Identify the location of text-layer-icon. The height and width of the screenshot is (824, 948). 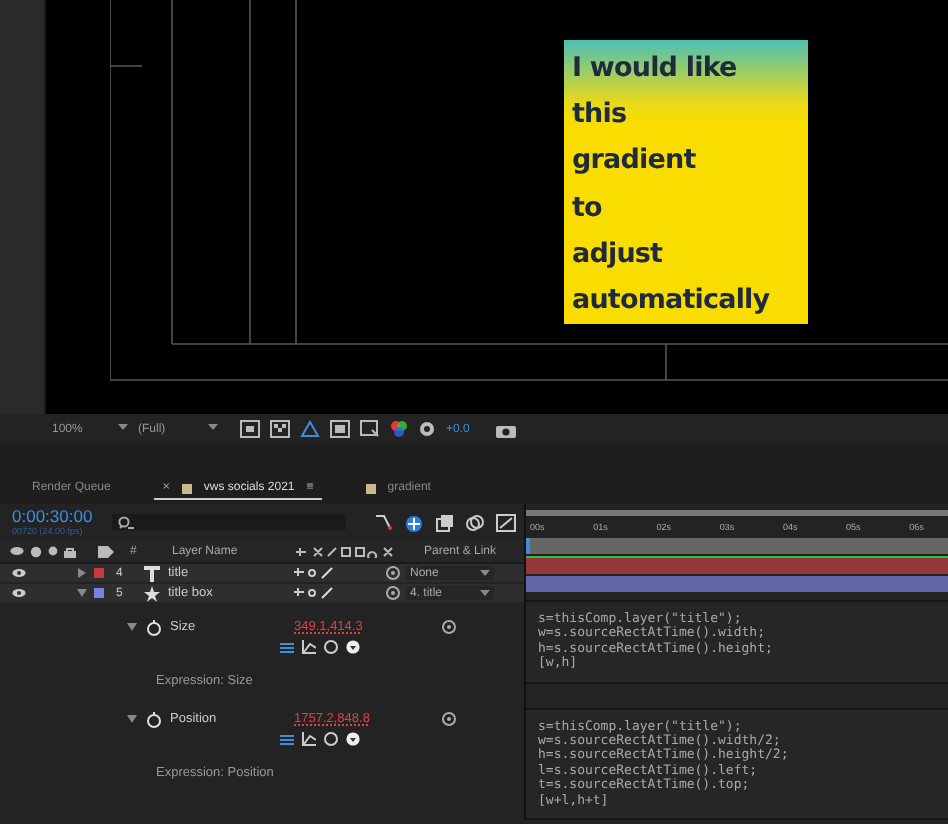
(152, 573).